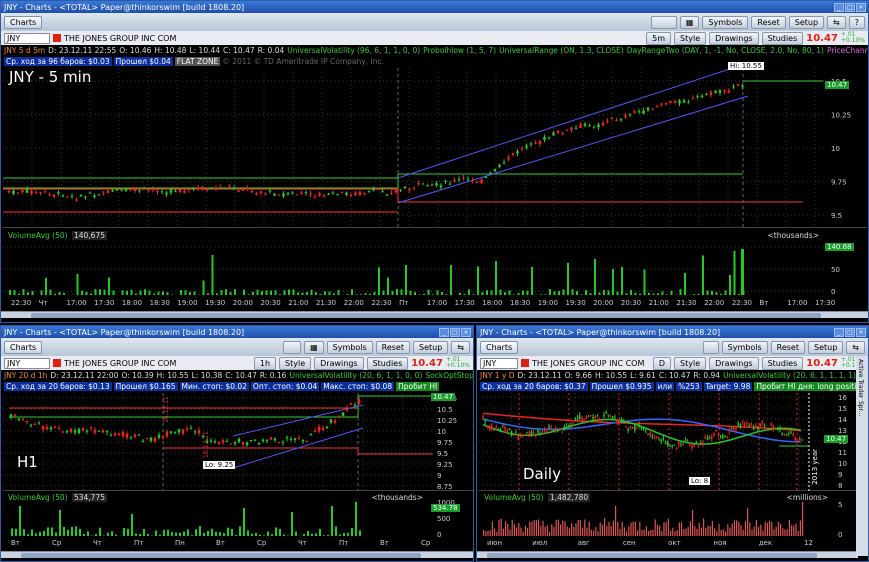 Image resolution: width=869 pixels, height=562 pixels. What do you see at coordinates (720, 543) in the screenshot?
I see `time-axis-label: ноя` at bounding box center [720, 543].